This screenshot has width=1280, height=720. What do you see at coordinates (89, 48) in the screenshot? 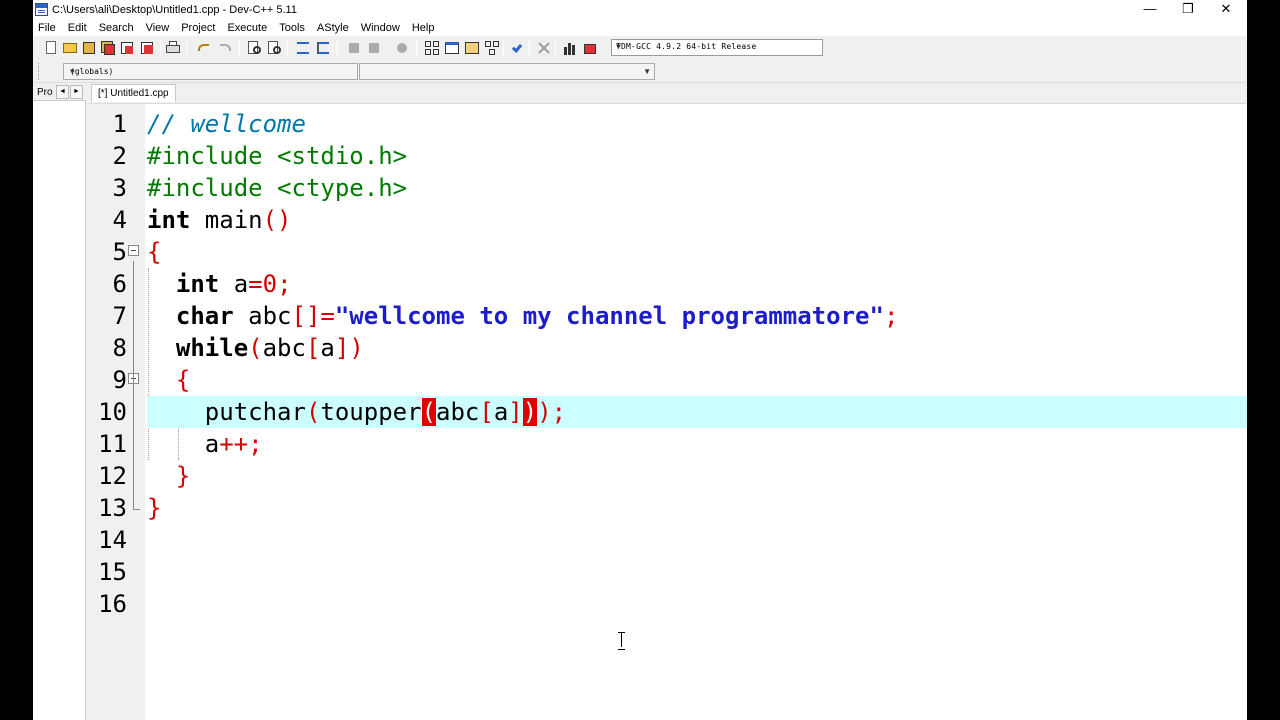
I see `save-icon` at bounding box center [89, 48].